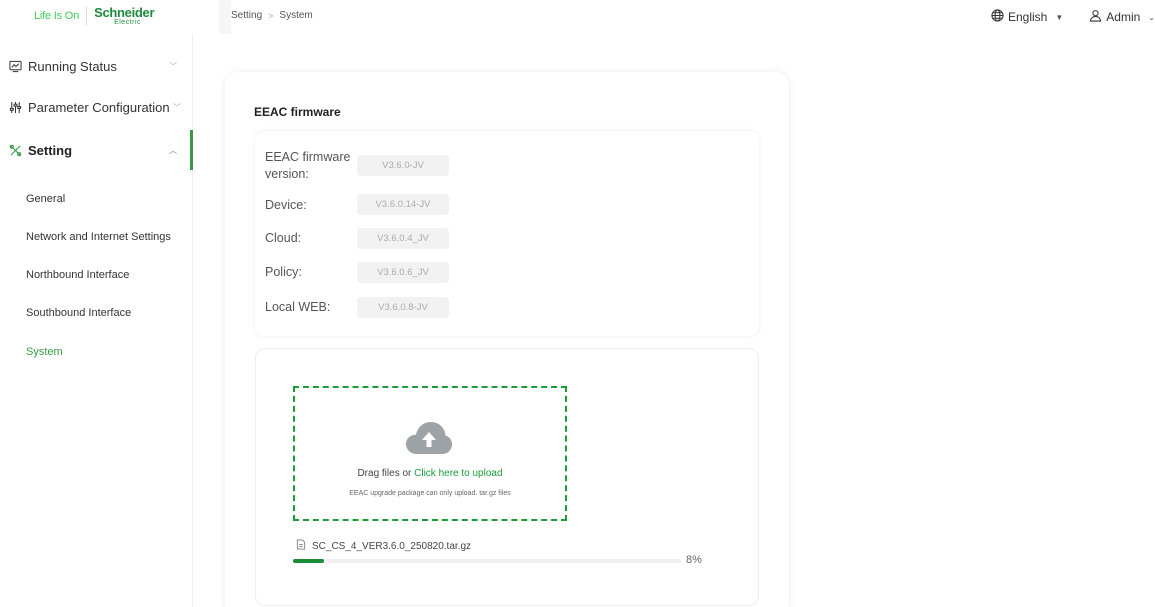 This screenshot has height=607, width=1155. What do you see at coordinates (77, 275) in the screenshot?
I see `sidebar-sub-northbound: Northbound Interface` at bounding box center [77, 275].